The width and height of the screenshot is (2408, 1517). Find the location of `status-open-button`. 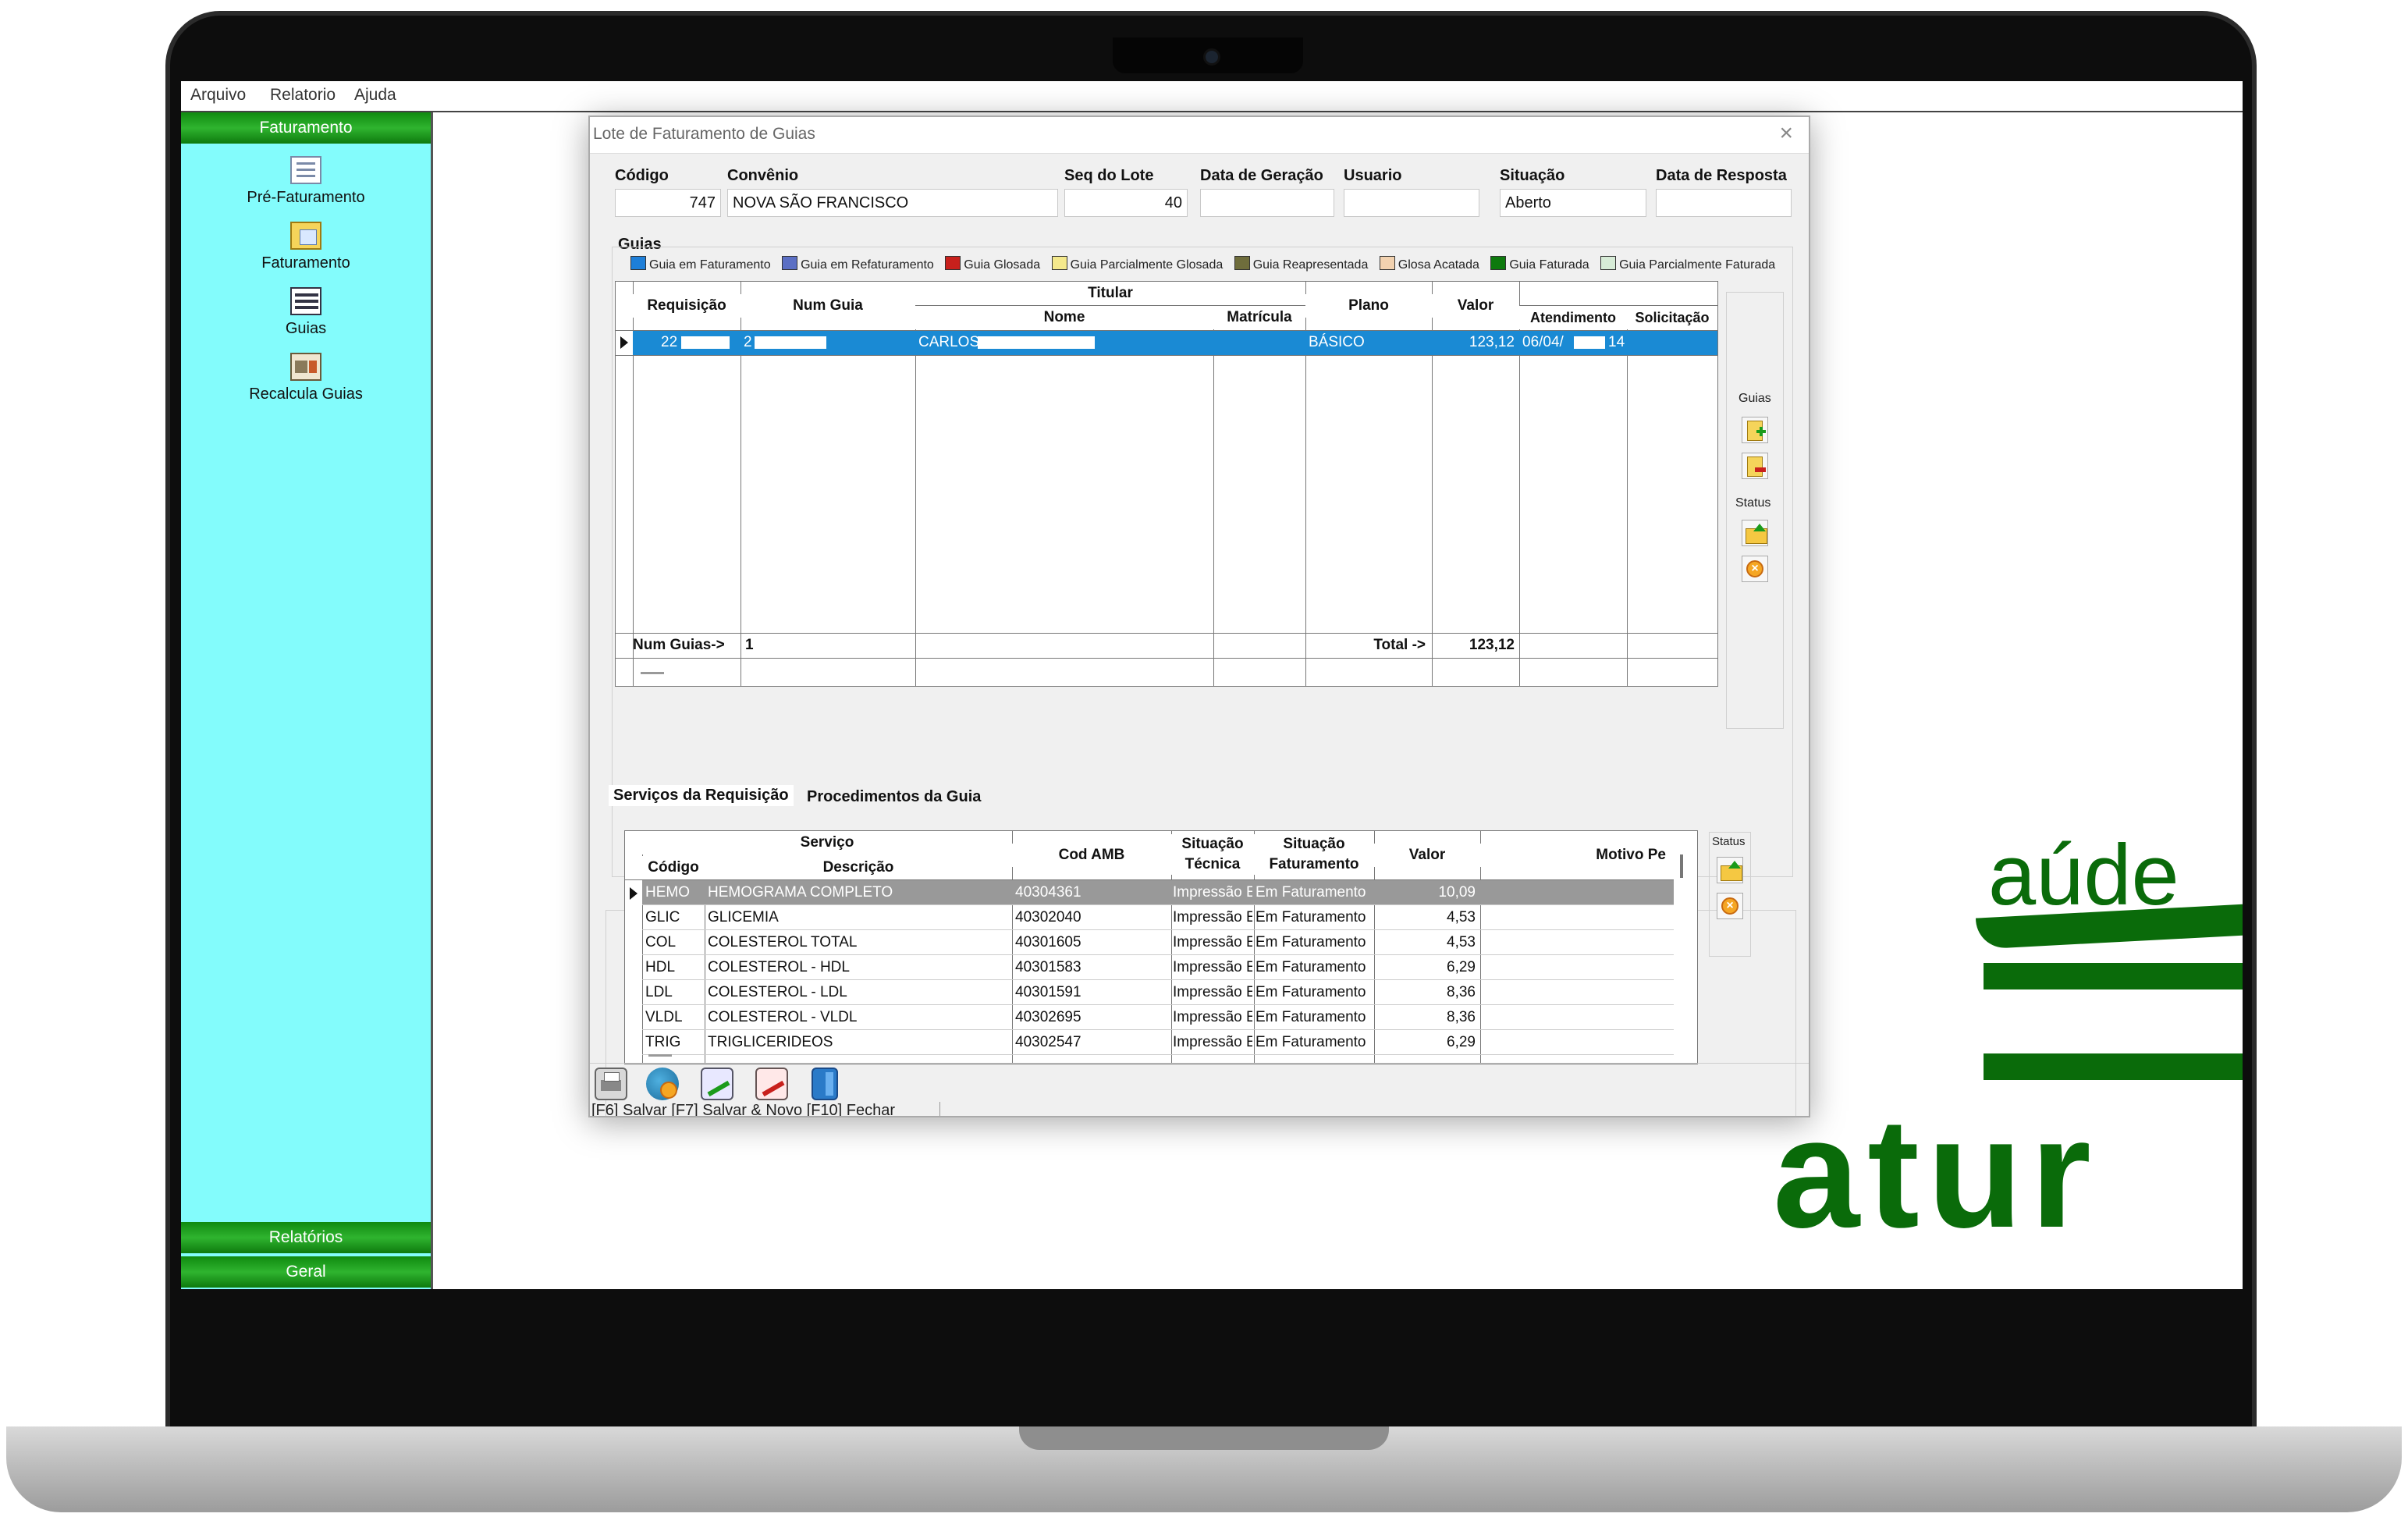

status-open-button is located at coordinates (1755, 533).